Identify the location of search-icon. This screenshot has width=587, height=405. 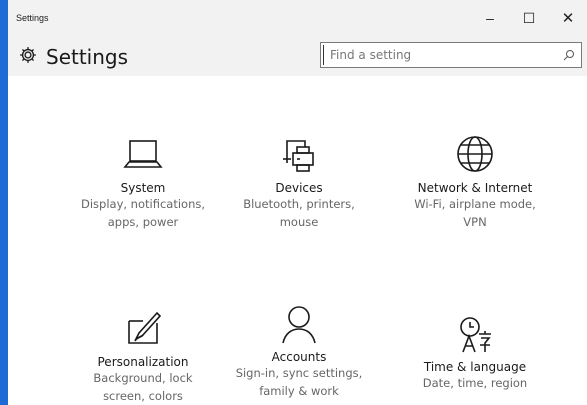
(569, 55).